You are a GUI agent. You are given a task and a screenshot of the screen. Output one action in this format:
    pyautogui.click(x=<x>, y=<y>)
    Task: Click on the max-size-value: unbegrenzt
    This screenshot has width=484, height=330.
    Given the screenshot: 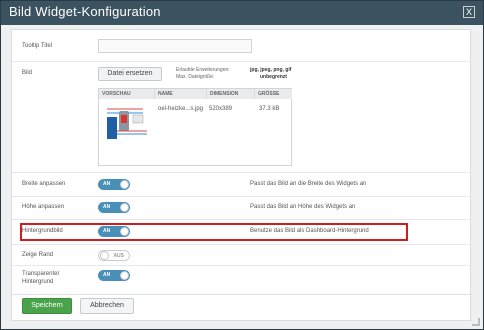 What is the action you would take?
    pyautogui.click(x=273, y=77)
    